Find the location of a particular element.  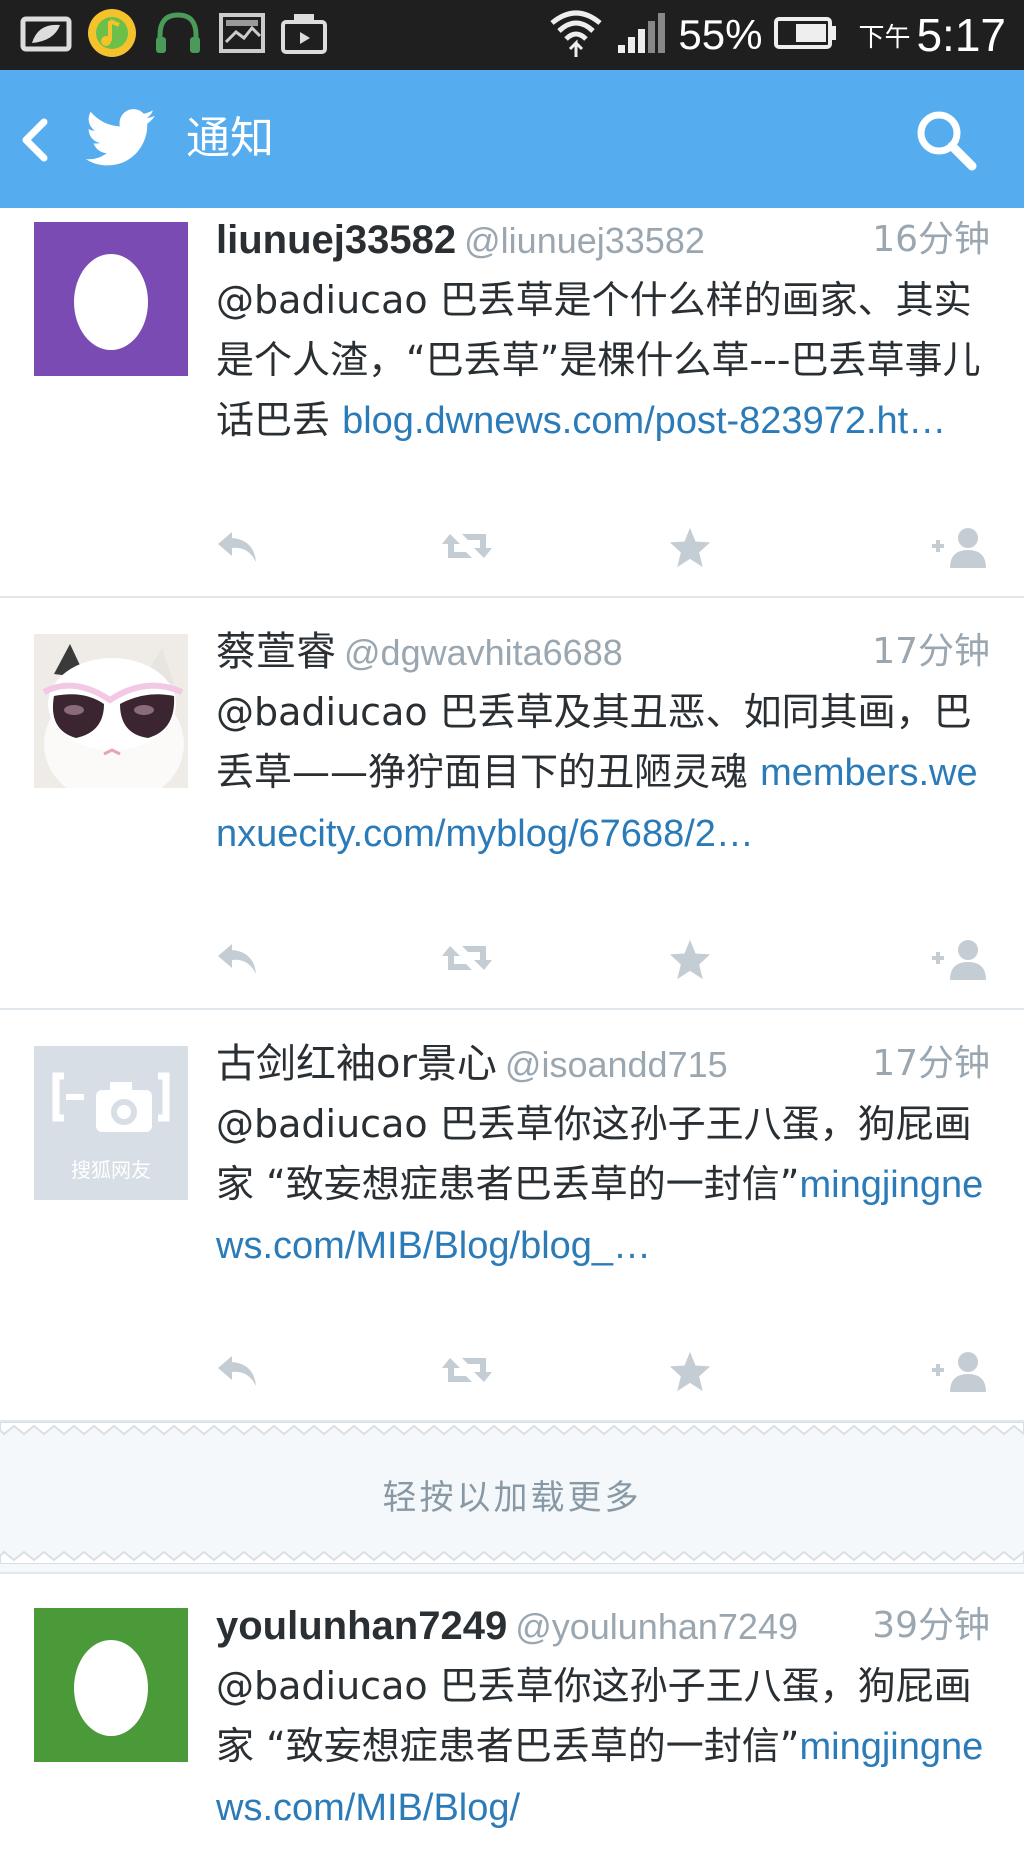

tweet-header: youlunhan7249 @youlunhan7249 39分钟 is located at coordinates (603, 1626).